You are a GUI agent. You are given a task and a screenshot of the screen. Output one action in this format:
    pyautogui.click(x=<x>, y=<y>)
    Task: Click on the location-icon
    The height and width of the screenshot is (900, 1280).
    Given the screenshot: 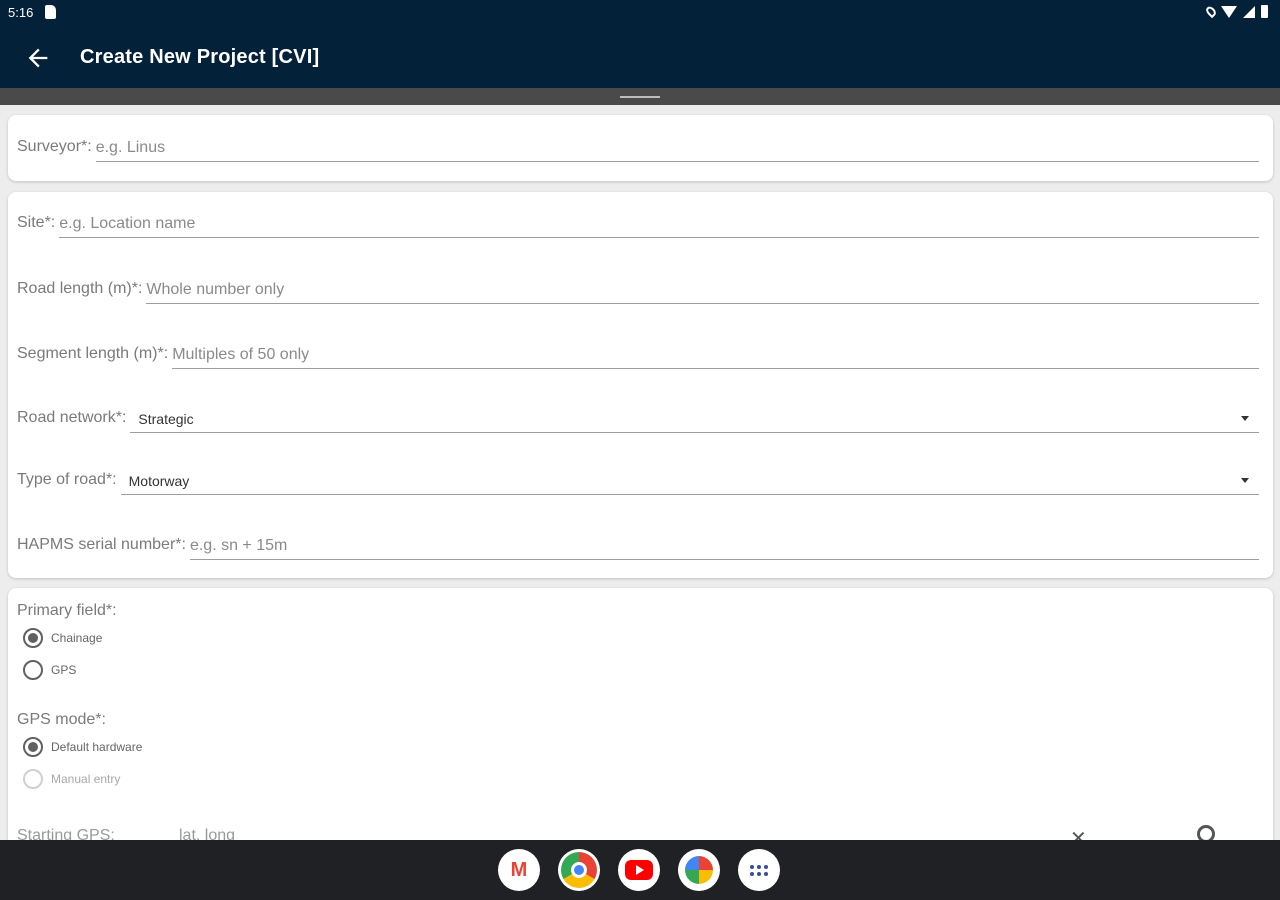 What is the action you would take?
    pyautogui.click(x=1211, y=11)
    